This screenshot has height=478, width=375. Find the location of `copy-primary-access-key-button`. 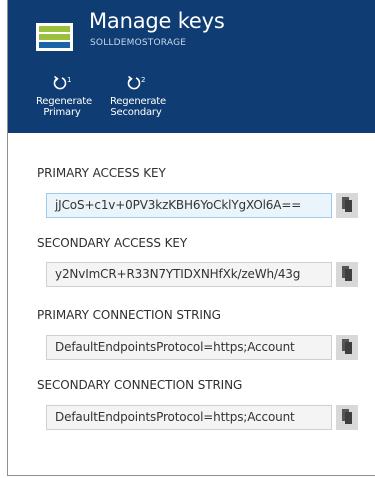

copy-primary-access-key-button is located at coordinates (347, 205).